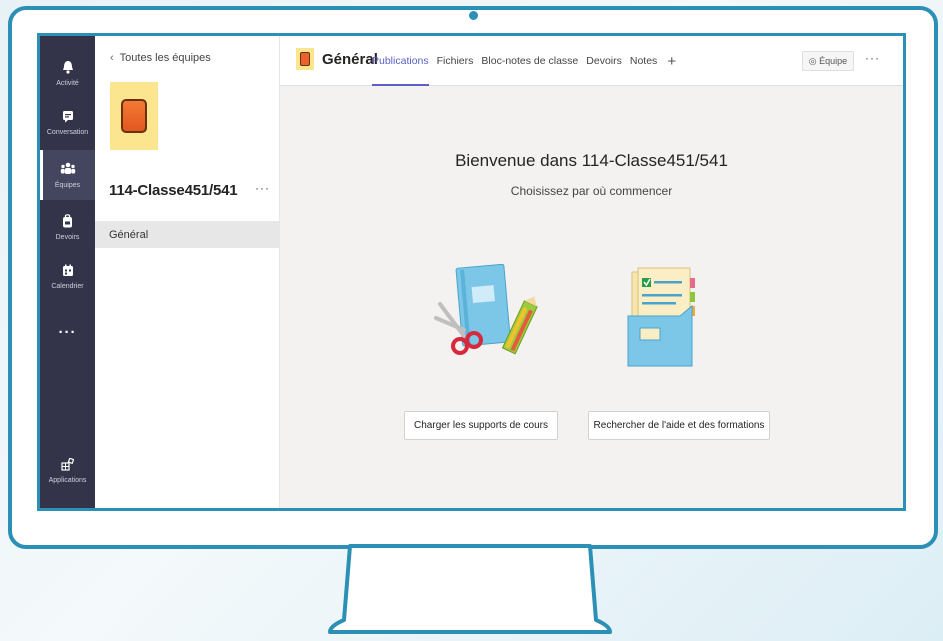  I want to click on add-tab-icon: +, so click(671, 61).